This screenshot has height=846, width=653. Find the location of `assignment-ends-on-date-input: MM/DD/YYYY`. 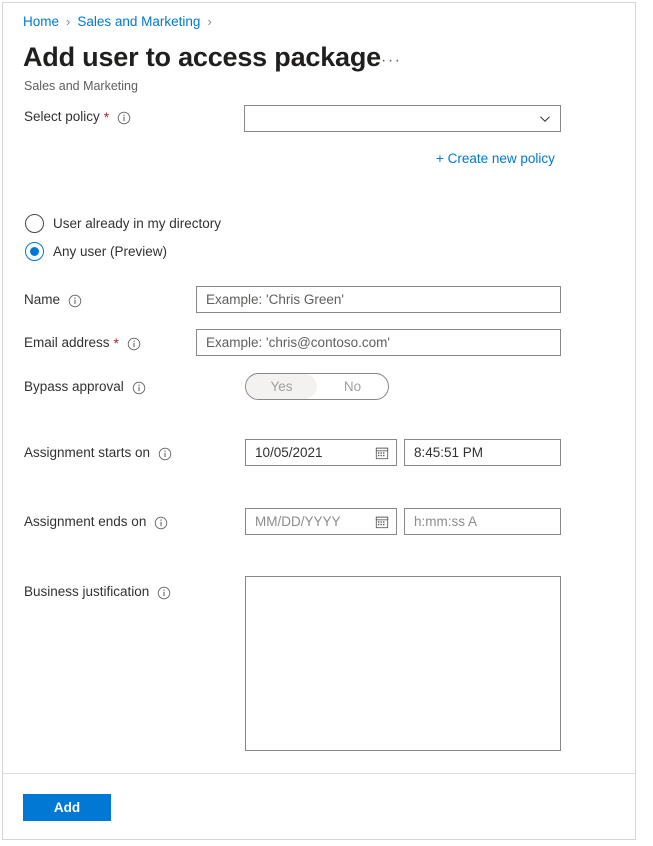

assignment-ends-on-date-input: MM/DD/YYYY is located at coordinates (321, 521).